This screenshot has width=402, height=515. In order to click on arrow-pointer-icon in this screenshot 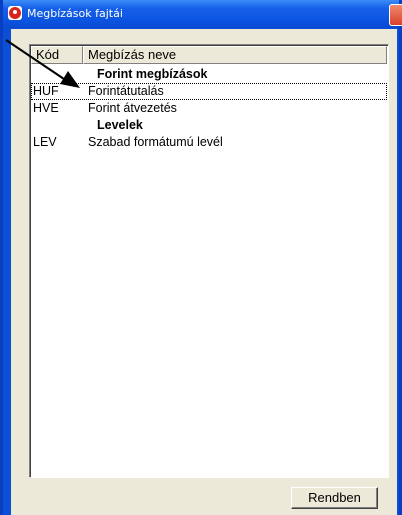, I will do `click(42, 63)`.